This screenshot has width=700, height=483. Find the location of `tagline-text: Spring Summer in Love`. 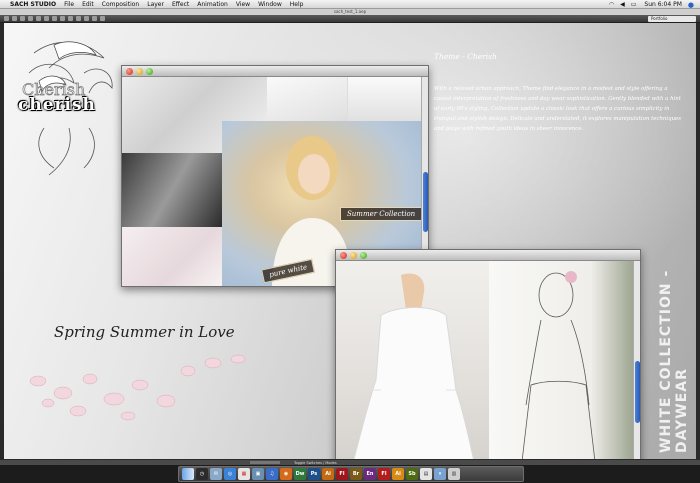

tagline-text: Spring Summer in Love is located at coordinates (144, 332).